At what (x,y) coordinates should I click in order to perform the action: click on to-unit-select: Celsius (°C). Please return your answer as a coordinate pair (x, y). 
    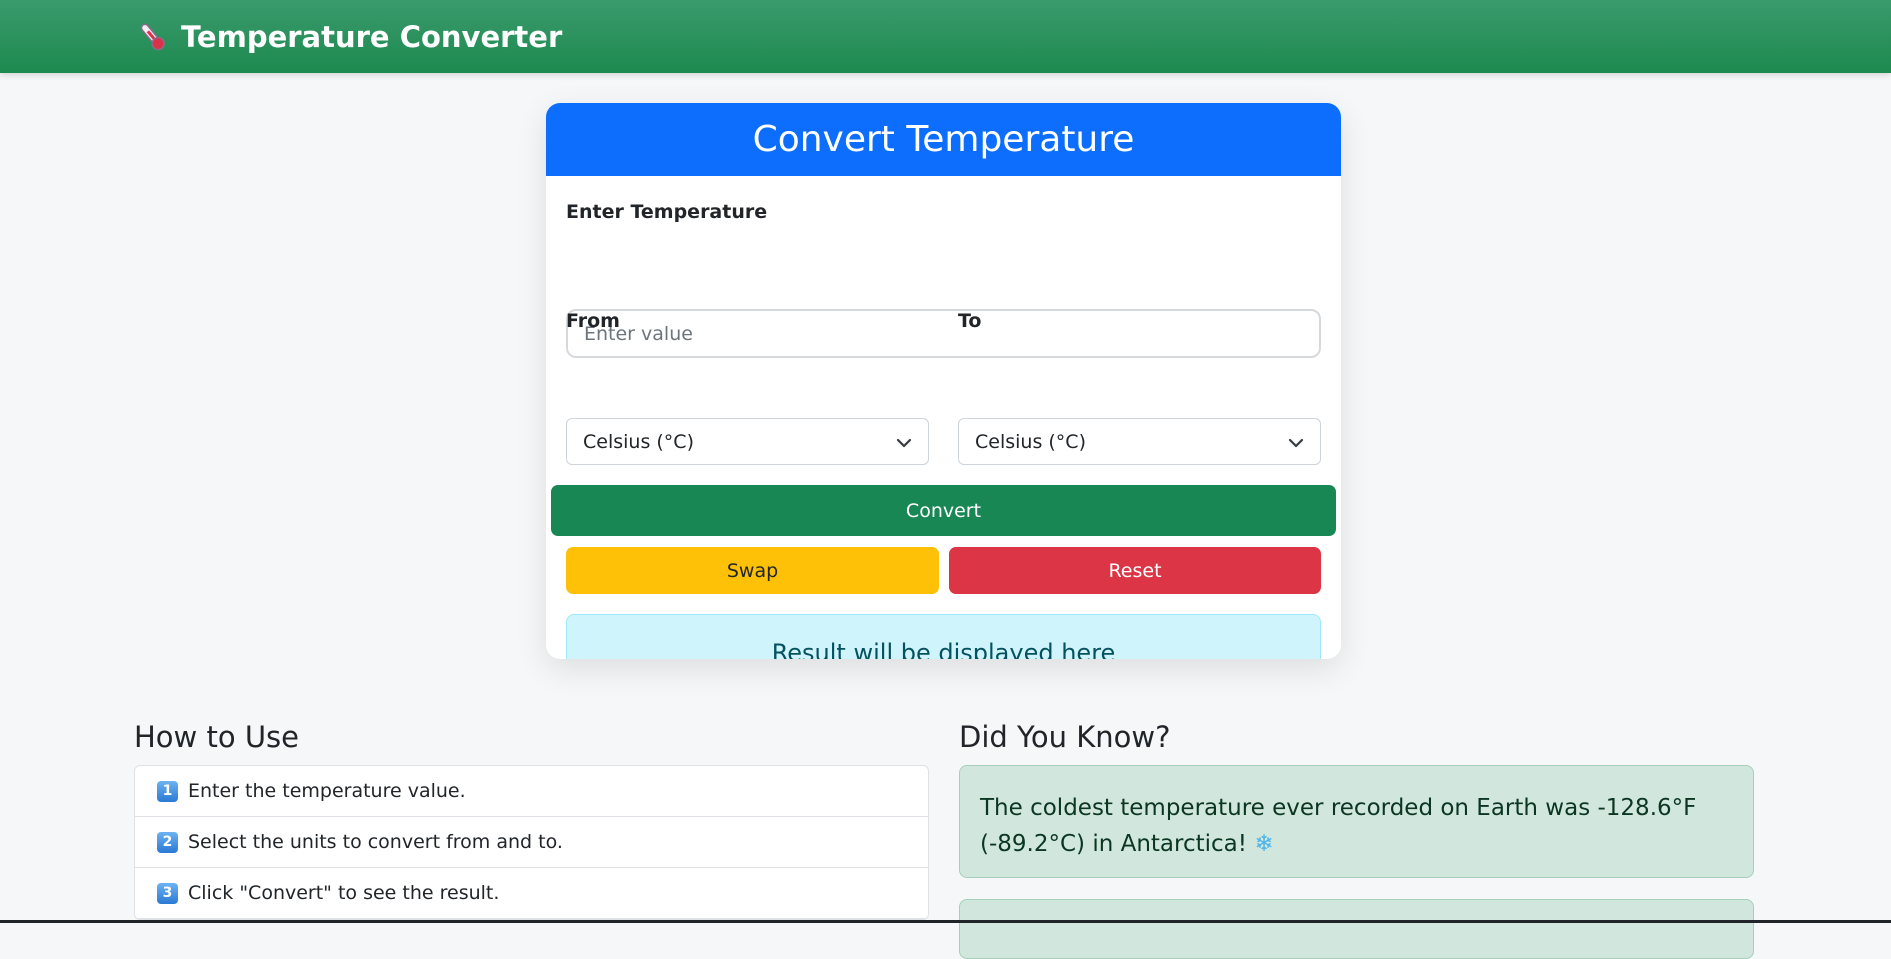
    Looking at the image, I should click on (1139, 441).